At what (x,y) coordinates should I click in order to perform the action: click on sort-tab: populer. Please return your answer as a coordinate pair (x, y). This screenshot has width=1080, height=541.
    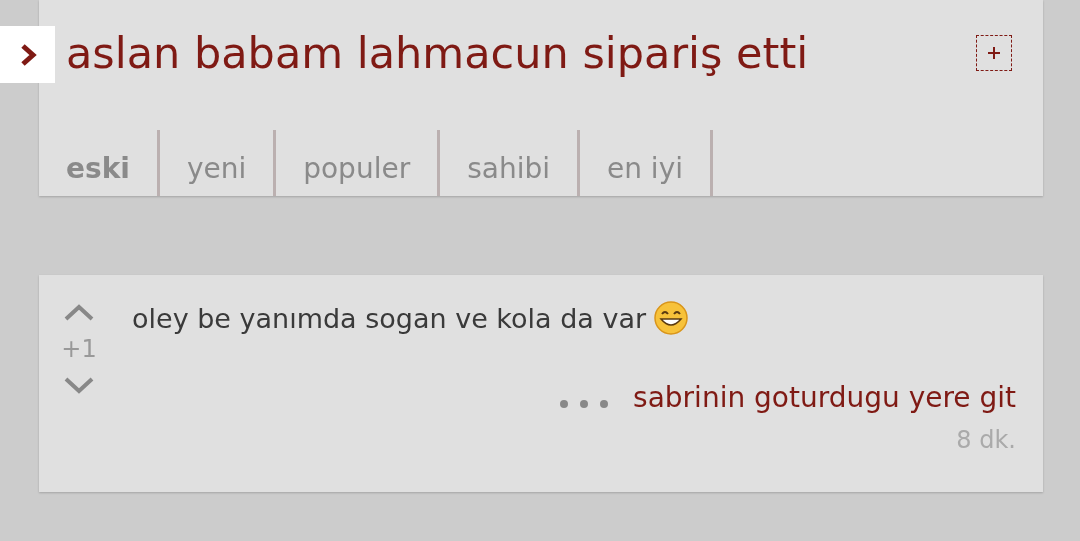
    Looking at the image, I should click on (358, 163).